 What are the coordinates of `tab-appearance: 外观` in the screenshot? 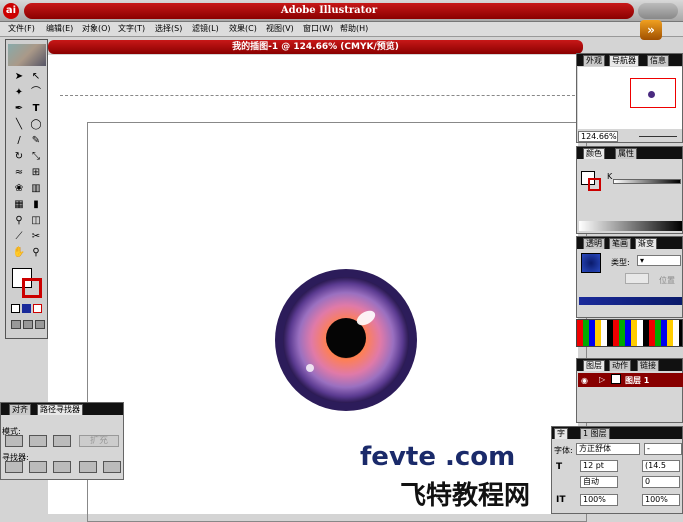 It's located at (594, 60).